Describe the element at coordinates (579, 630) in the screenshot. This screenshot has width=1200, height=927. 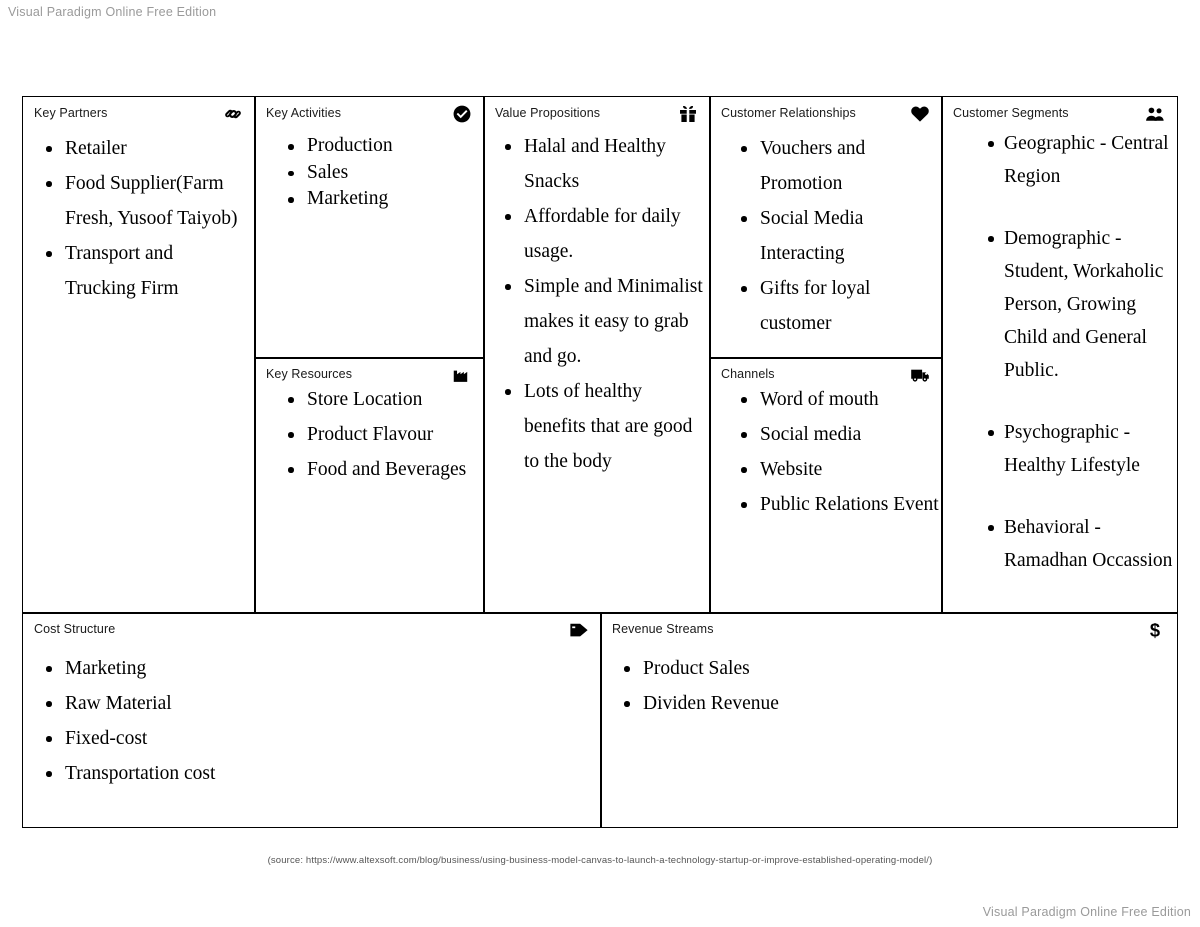
I see `price-tag-icon` at that location.